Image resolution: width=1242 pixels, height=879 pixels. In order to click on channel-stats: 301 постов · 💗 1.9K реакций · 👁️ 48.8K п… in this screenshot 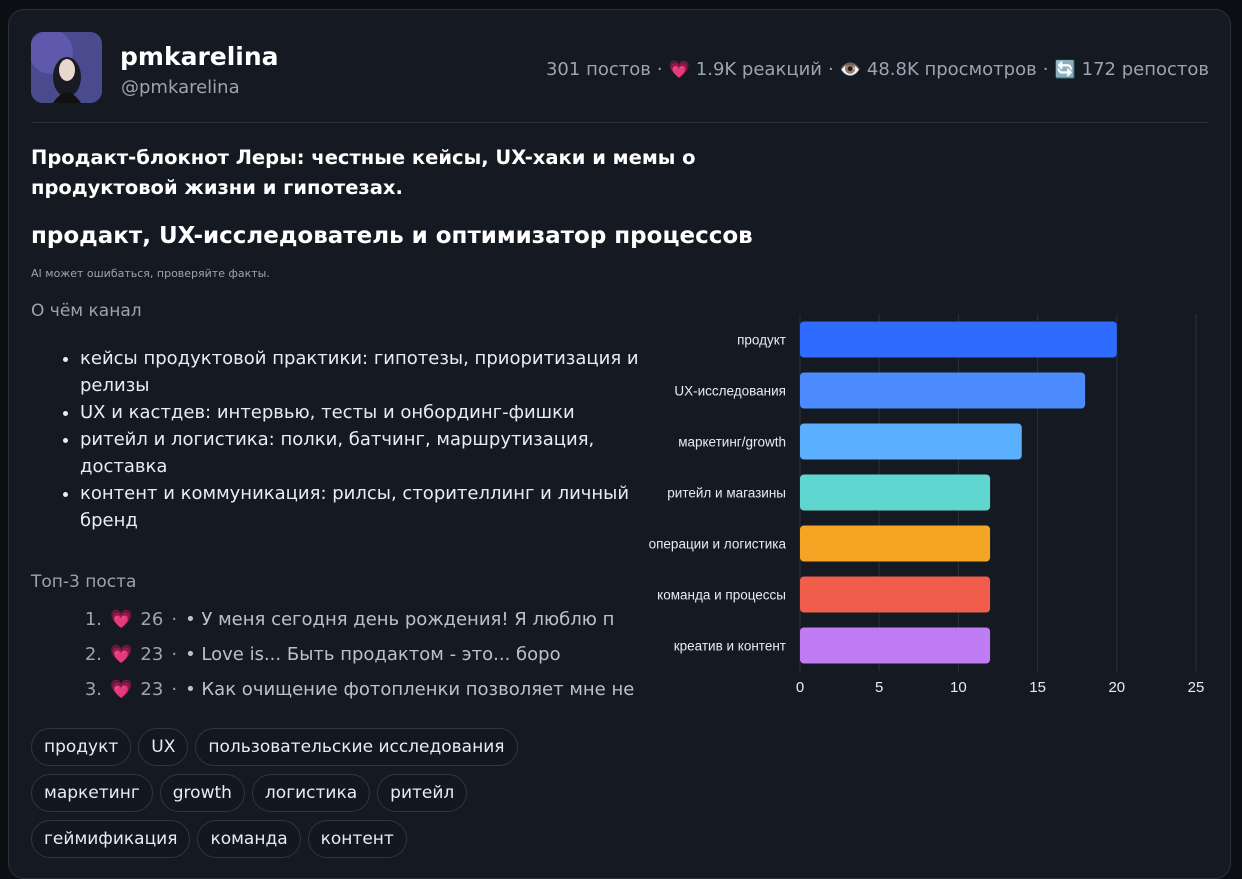, I will do `click(877, 69)`.